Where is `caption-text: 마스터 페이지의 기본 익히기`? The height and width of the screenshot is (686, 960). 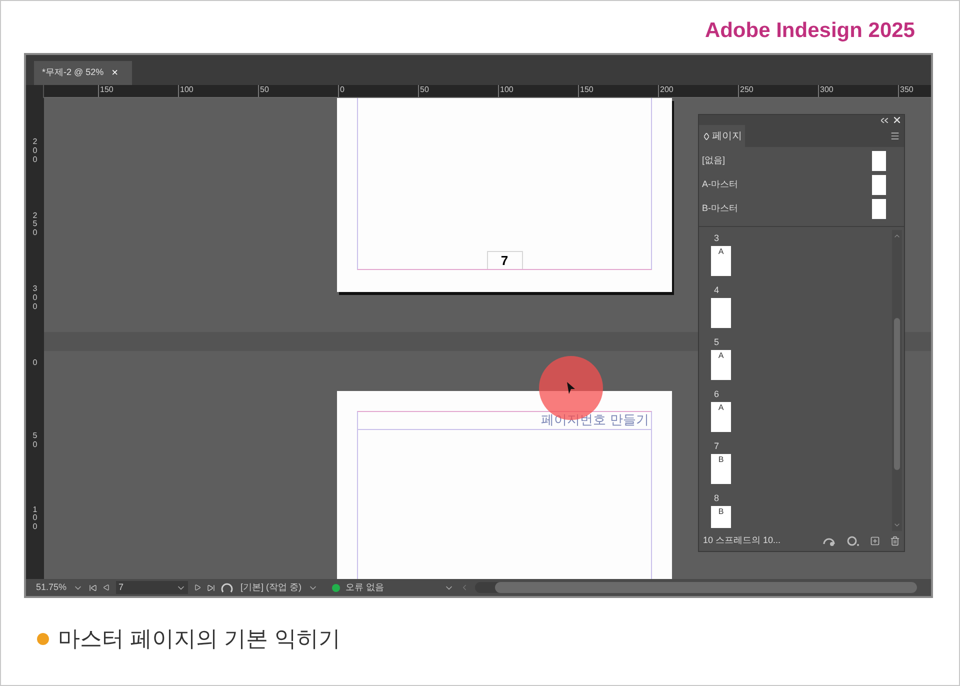
caption-text: 마스터 페이지의 기본 익히기 is located at coordinates (199, 639).